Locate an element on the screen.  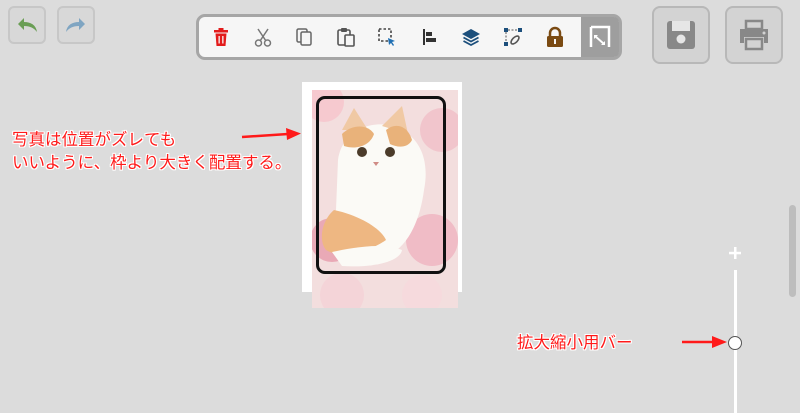
align-left-icon is located at coordinates (429, 37).